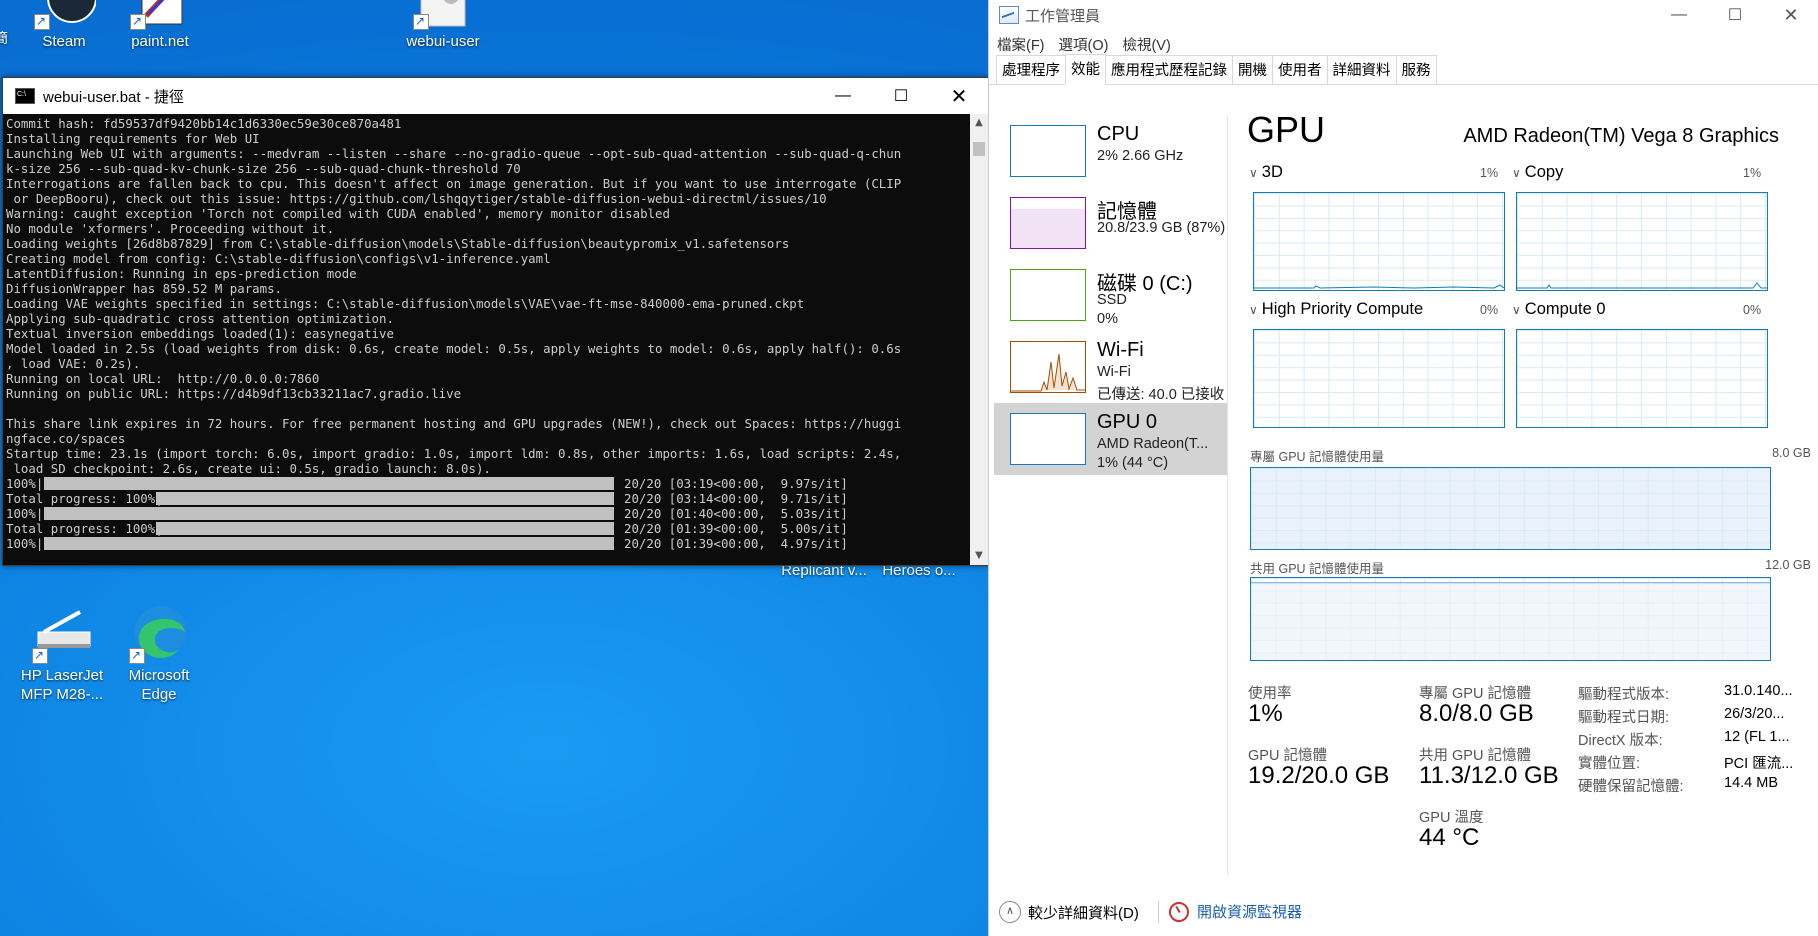  What do you see at coordinates (1361, 69) in the screenshot?
I see `tab-details: 詳細資料` at bounding box center [1361, 69].